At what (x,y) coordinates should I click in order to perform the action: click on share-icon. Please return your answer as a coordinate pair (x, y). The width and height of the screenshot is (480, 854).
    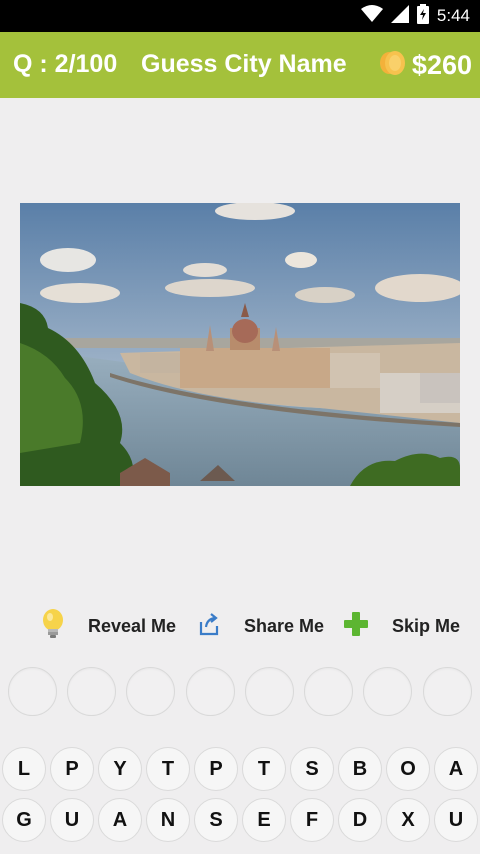
    Looking at the image, I should click on (209, 626).